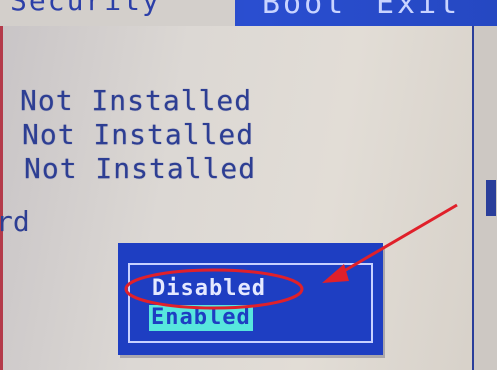  I want to click on status-value-3: Not Installed, so click(140, 168).